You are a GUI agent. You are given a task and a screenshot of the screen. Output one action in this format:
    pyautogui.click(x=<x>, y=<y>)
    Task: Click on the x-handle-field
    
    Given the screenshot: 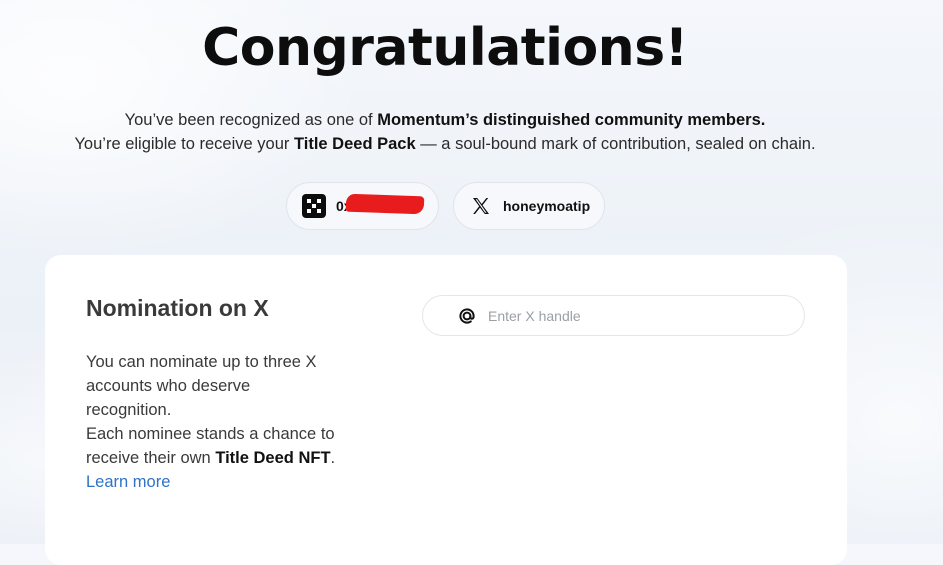 What is the action you would take?
    pyautogui.click(x=613, y=315)
    